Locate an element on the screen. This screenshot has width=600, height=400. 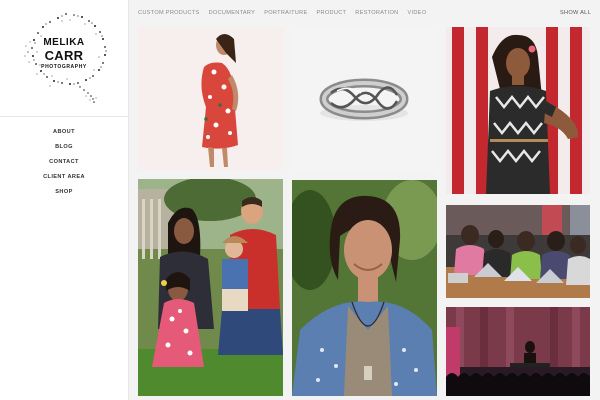
brand-name-first: MELIKA is located at coordinates (64, 42).